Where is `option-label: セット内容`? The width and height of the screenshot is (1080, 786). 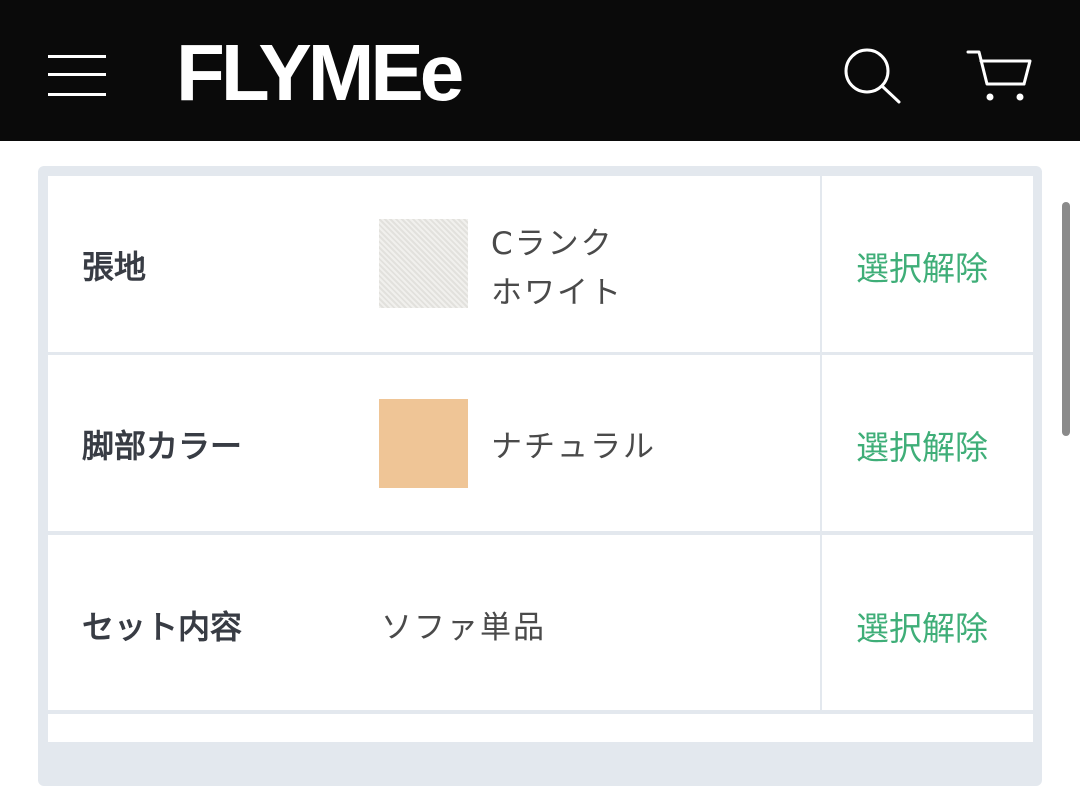
option-label: セット内容 is located at coordinates (162, 627).